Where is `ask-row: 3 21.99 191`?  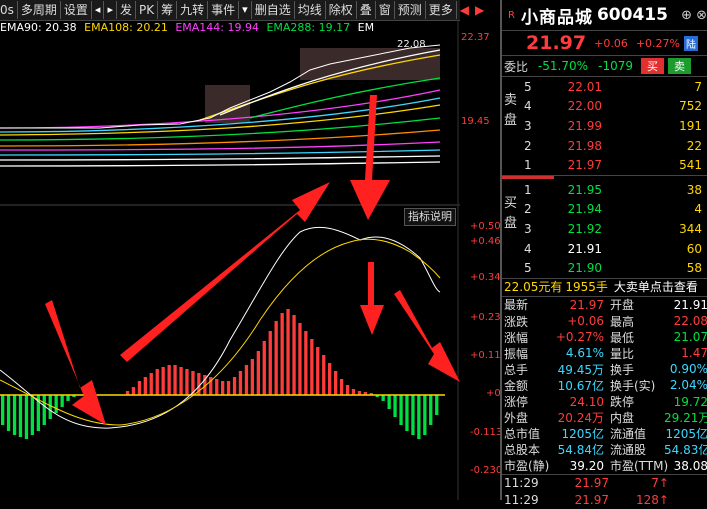
ask-row: 3 21.99 191 is located at coordinates (604, 126).